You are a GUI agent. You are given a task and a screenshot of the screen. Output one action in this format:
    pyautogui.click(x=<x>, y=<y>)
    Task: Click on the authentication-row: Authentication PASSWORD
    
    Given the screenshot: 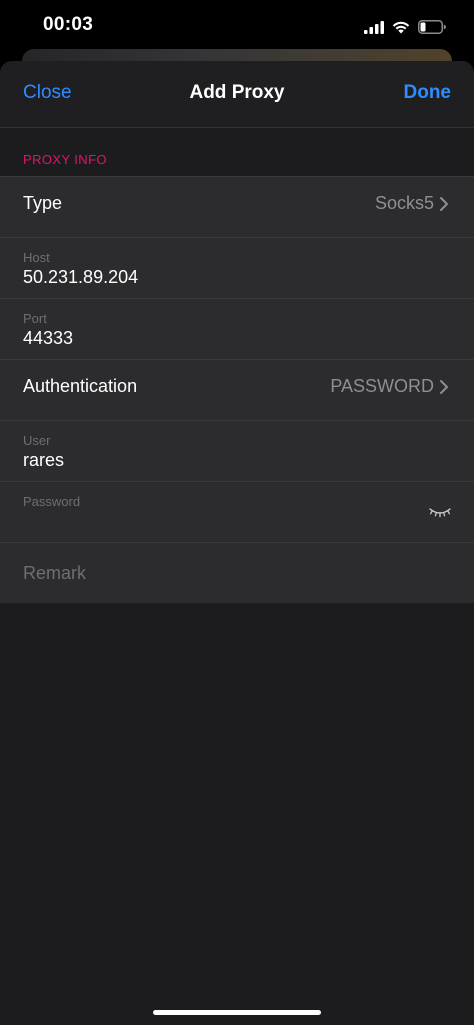 What is the action you would take?
    pyautogui.click(x=237, y=390)
    